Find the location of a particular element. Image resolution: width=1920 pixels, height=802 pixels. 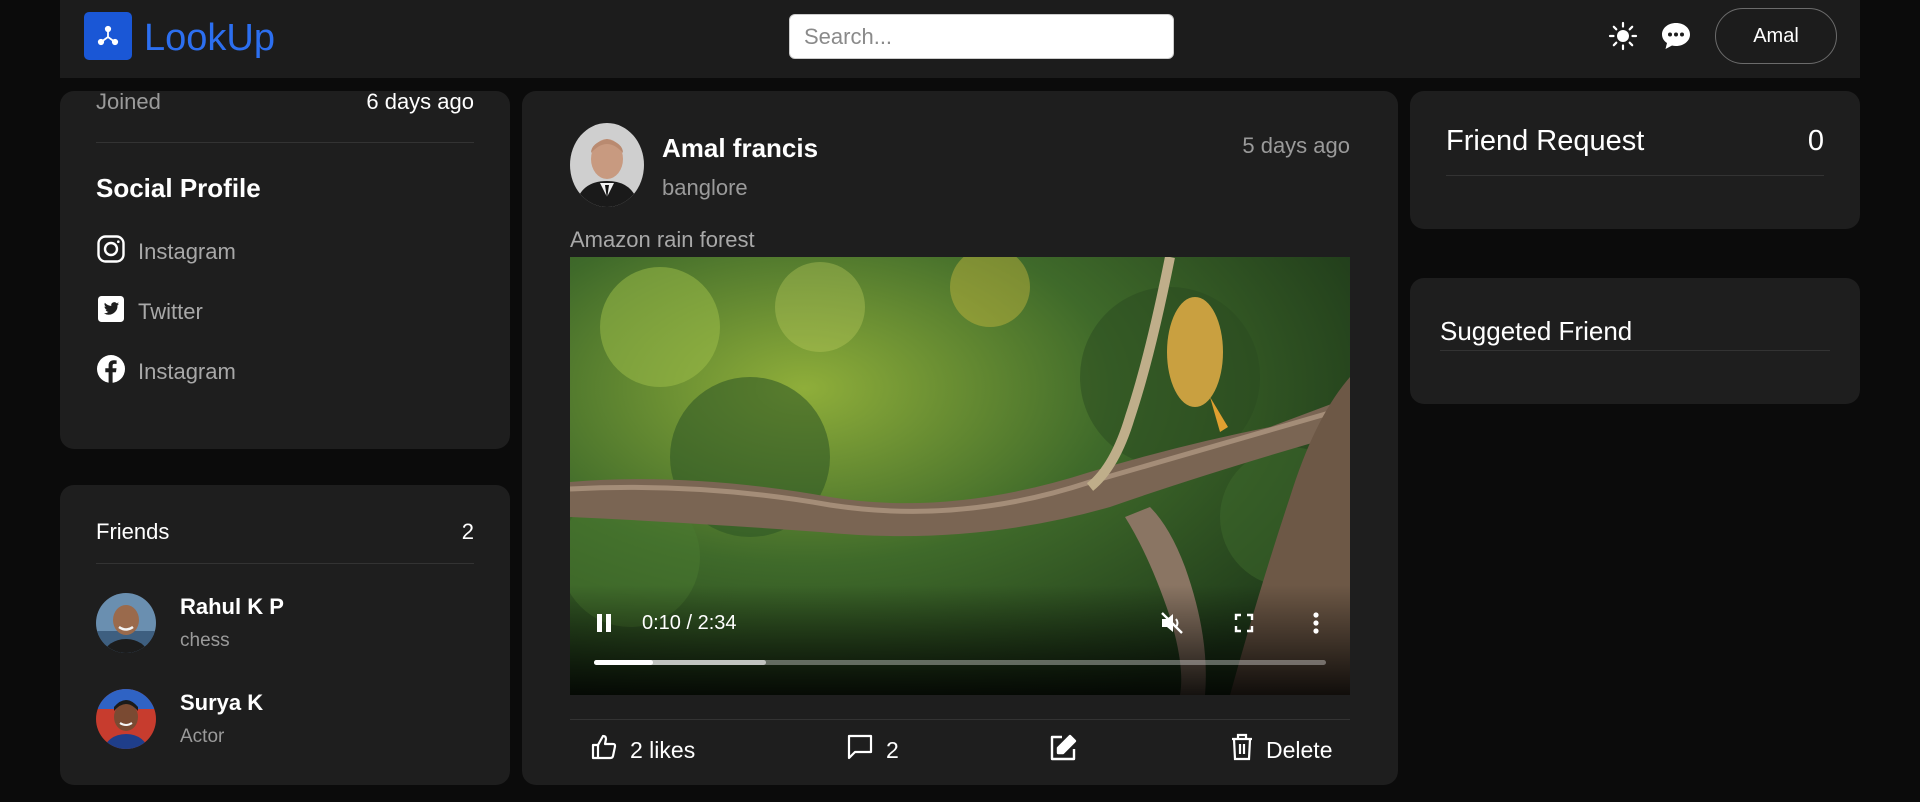

friends-card: Friends 2 Rahul K P chess Surya K Actor is located at coordinates (285, 635).